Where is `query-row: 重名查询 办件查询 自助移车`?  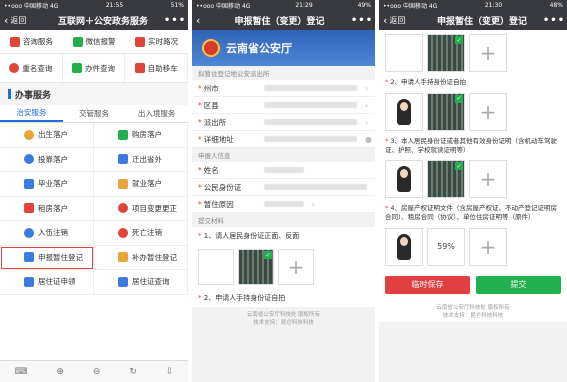 query-row: 重名查询 办件查询 自助移车 is located at coordinates (94, 68).